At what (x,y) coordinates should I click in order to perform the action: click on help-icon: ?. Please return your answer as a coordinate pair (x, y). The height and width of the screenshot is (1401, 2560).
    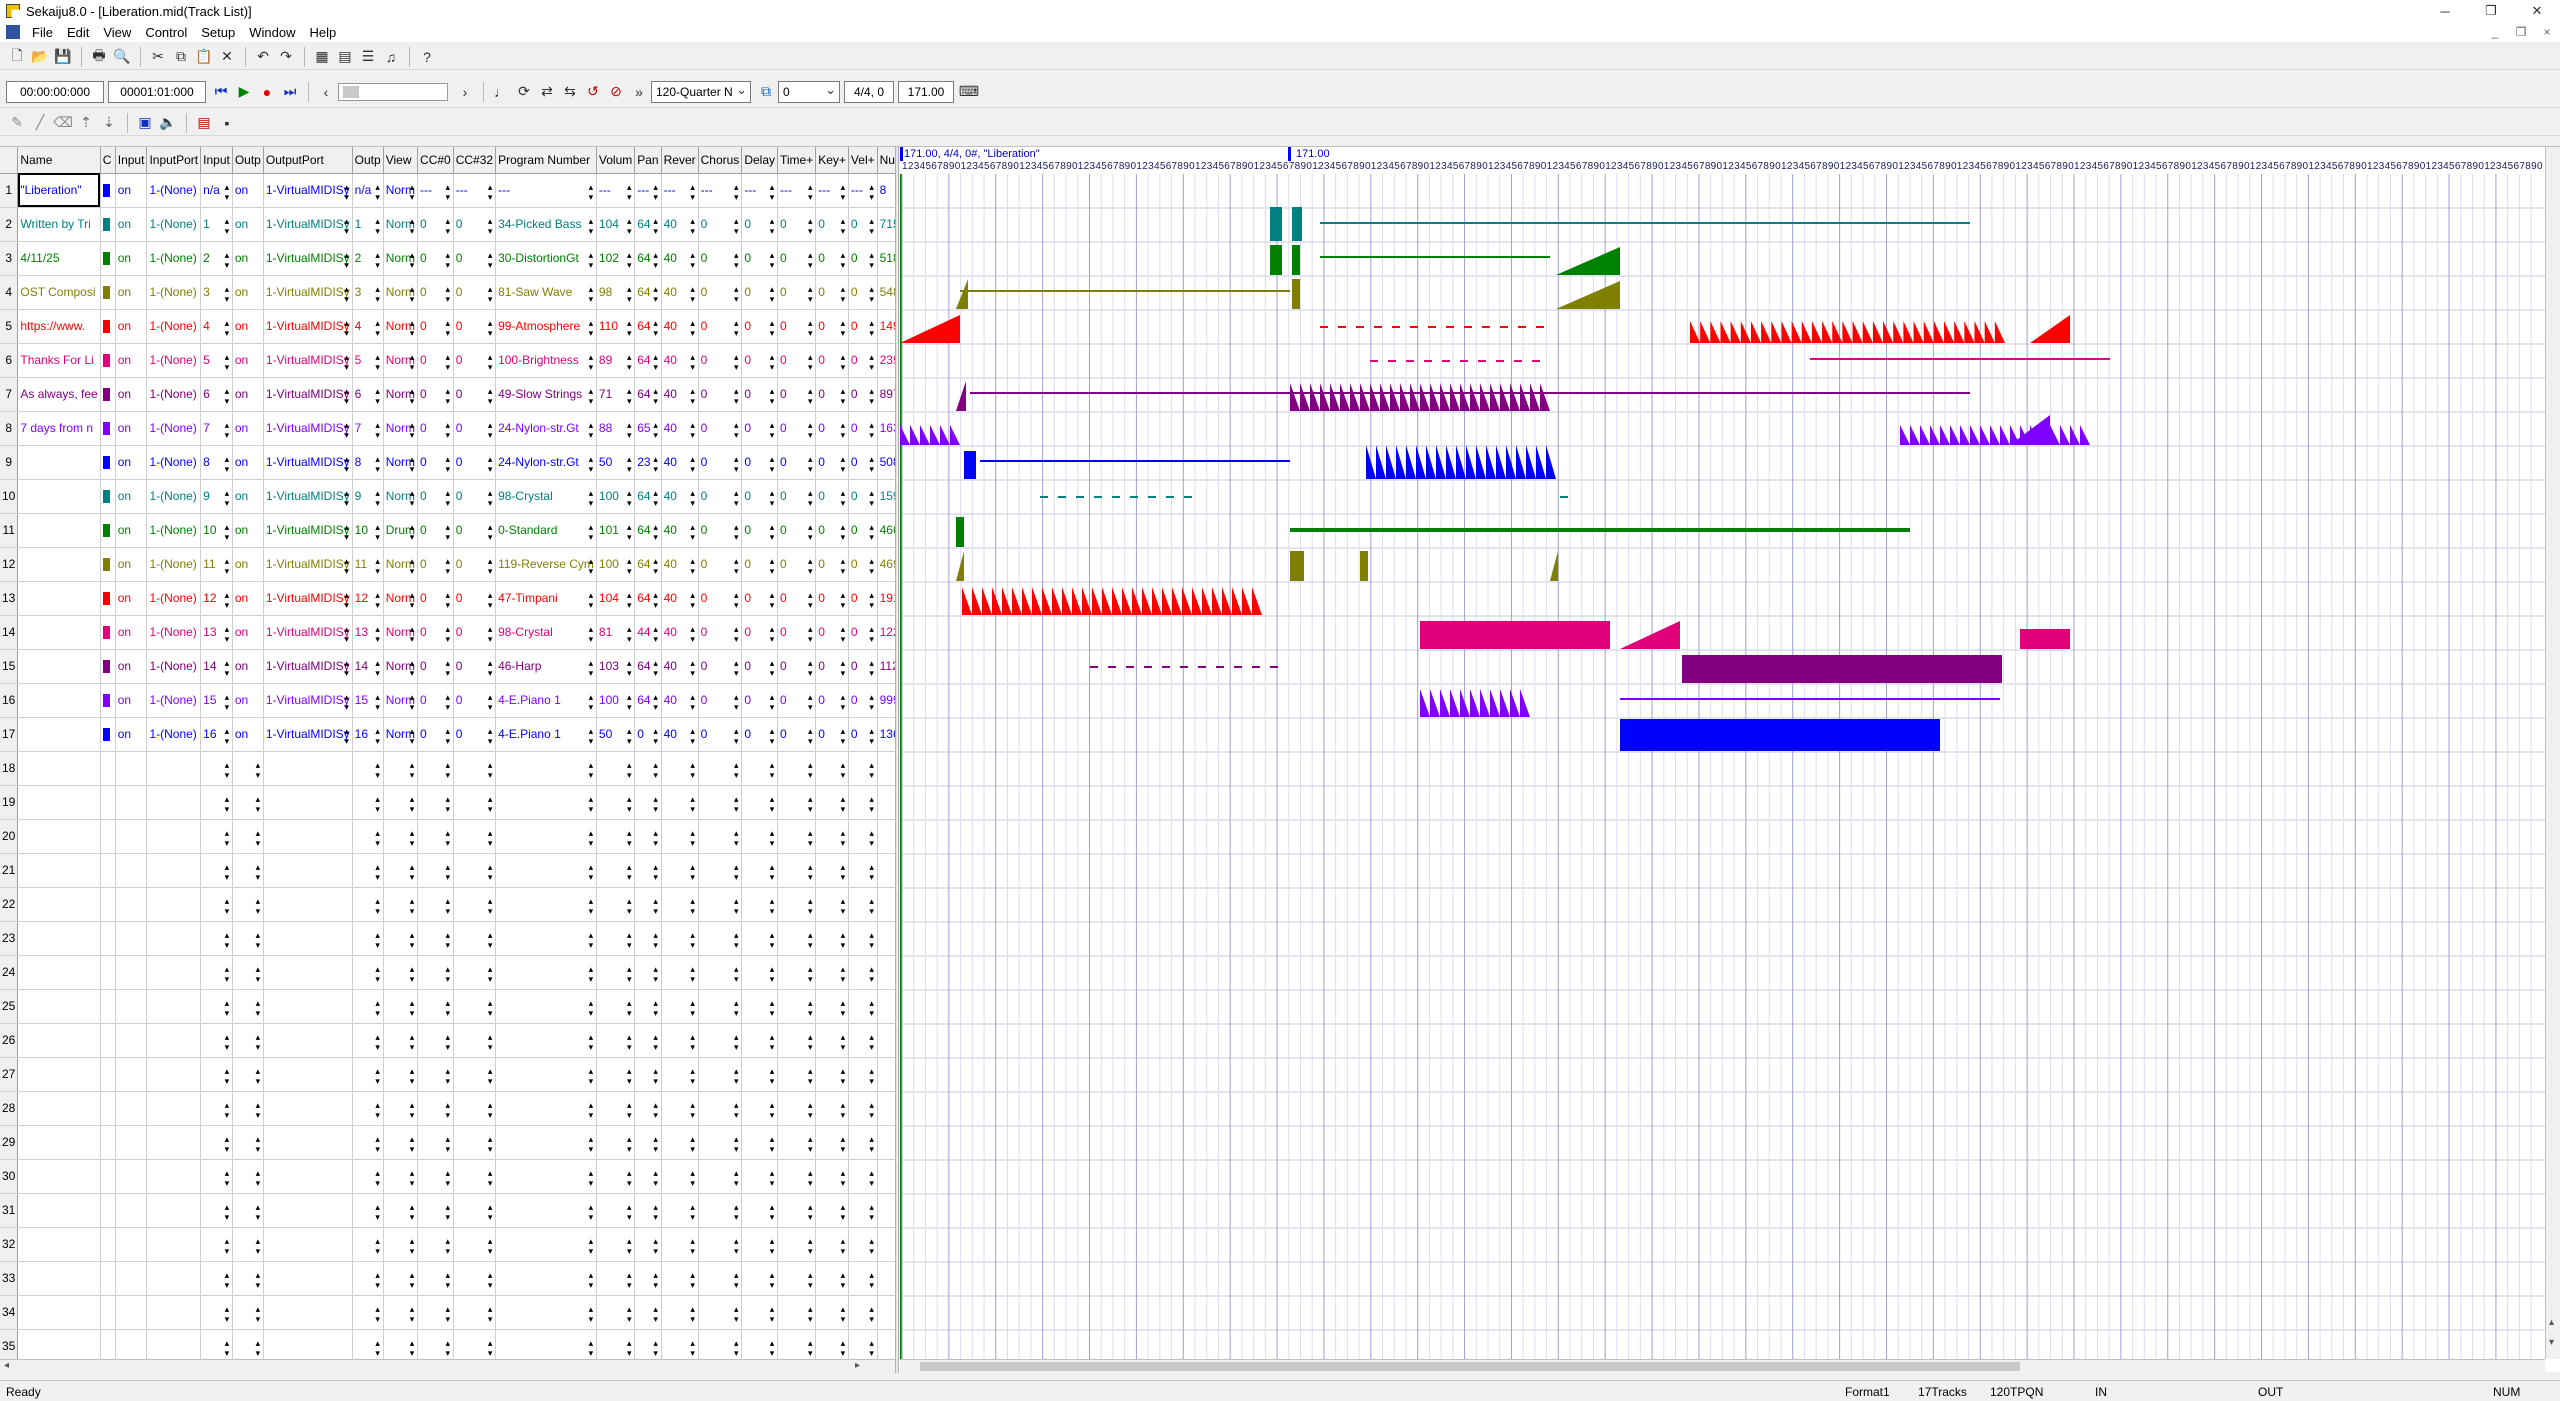
    Looking at the image, I should click on (427, 57).